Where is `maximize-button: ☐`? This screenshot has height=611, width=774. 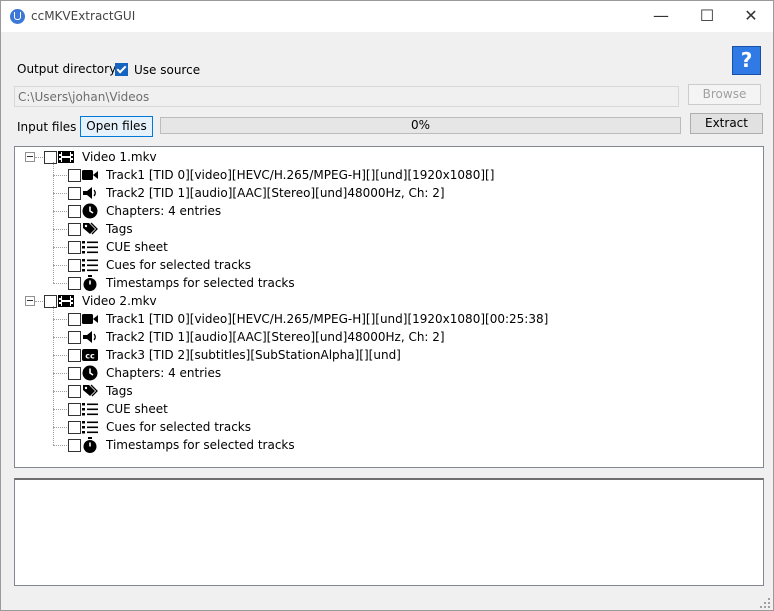
maximize-button: ☐ is located at coordinates (707, 16).